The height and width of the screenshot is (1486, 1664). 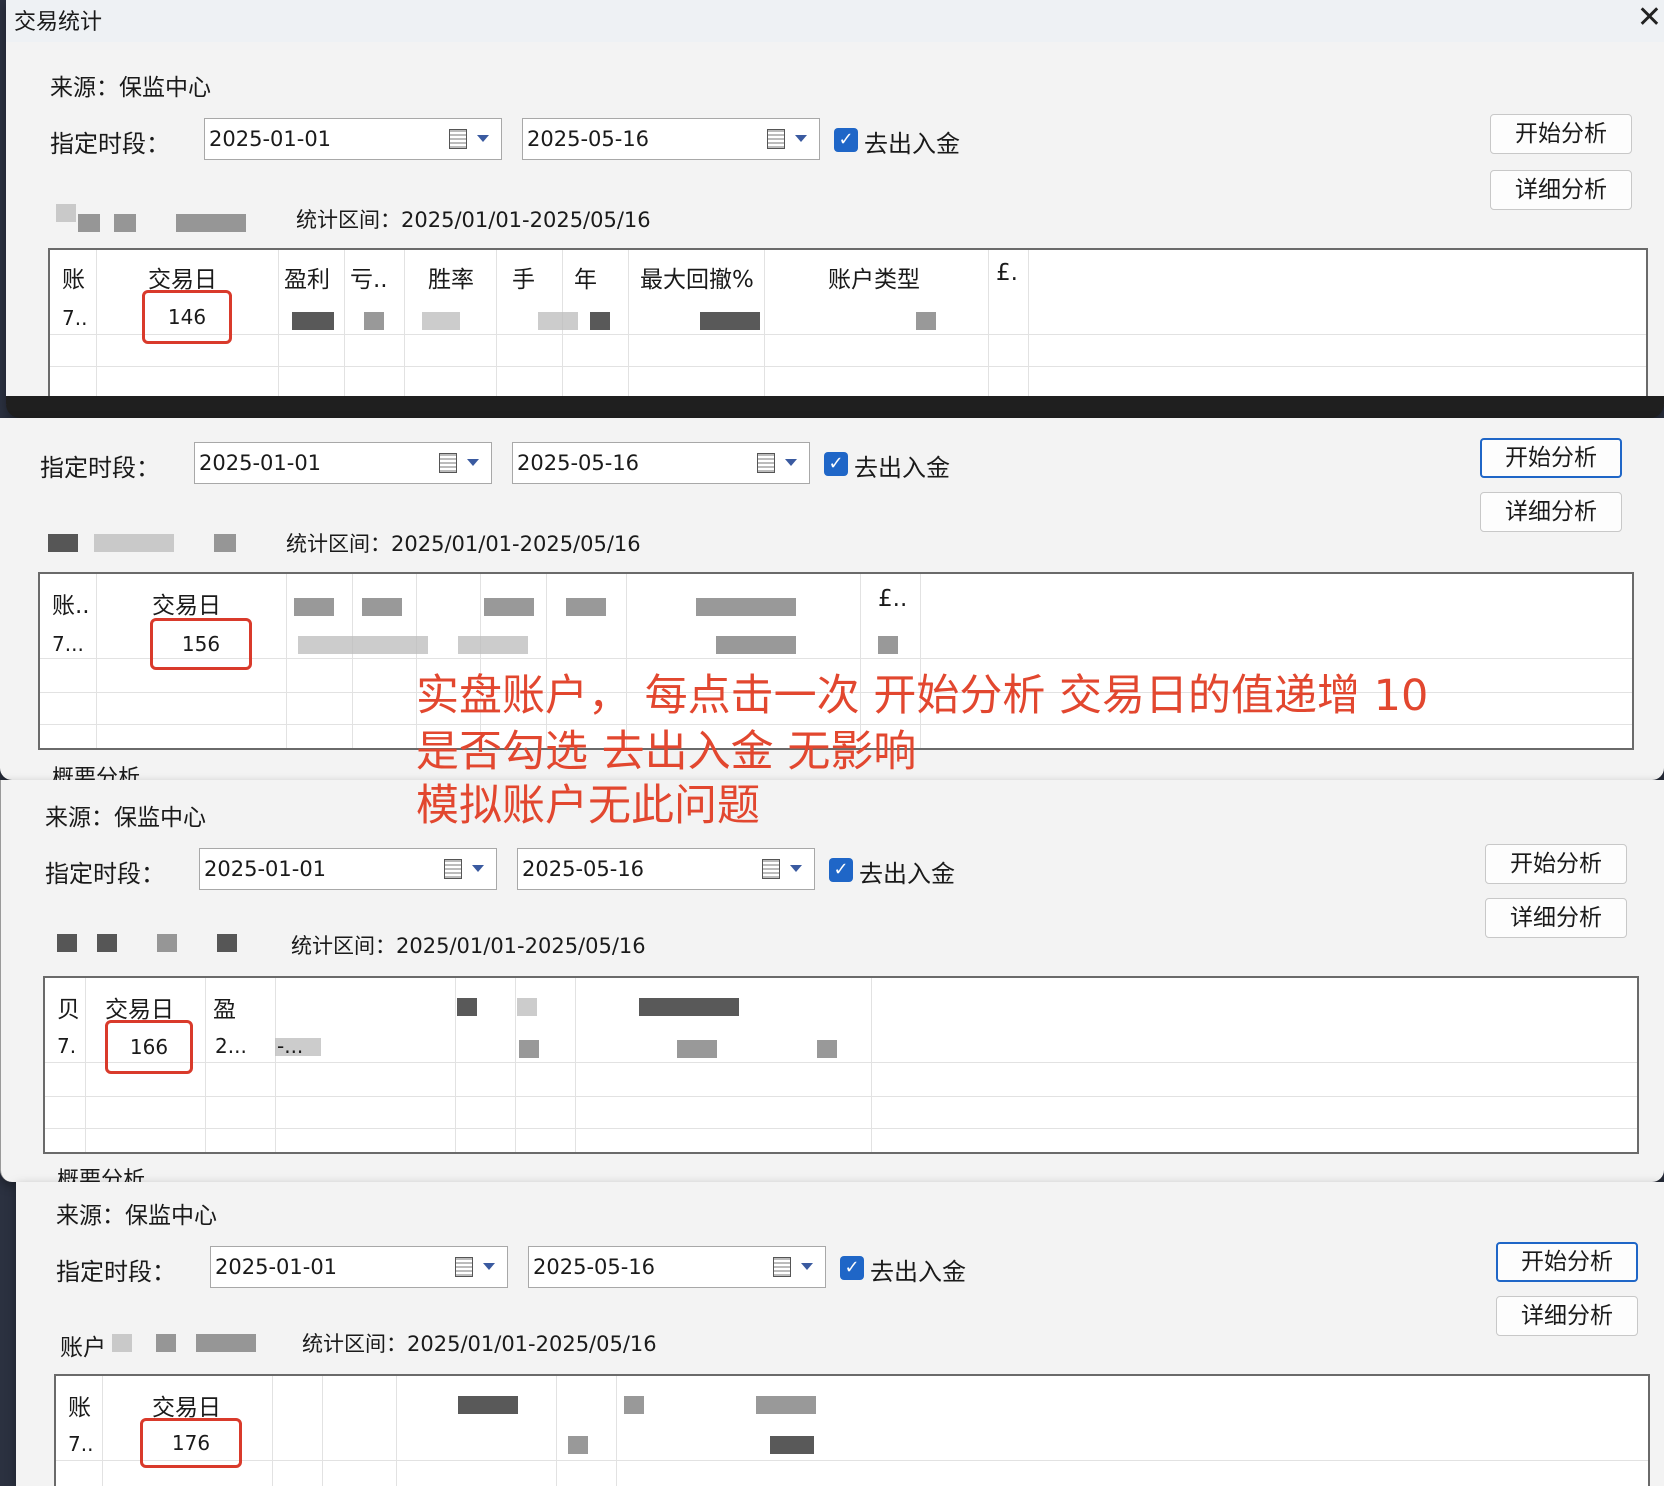 What do you see at coordinates (191, 1443) in the screenshot?
I see `highlighted-trading-days: 176` at bounding box center [191, 1443].